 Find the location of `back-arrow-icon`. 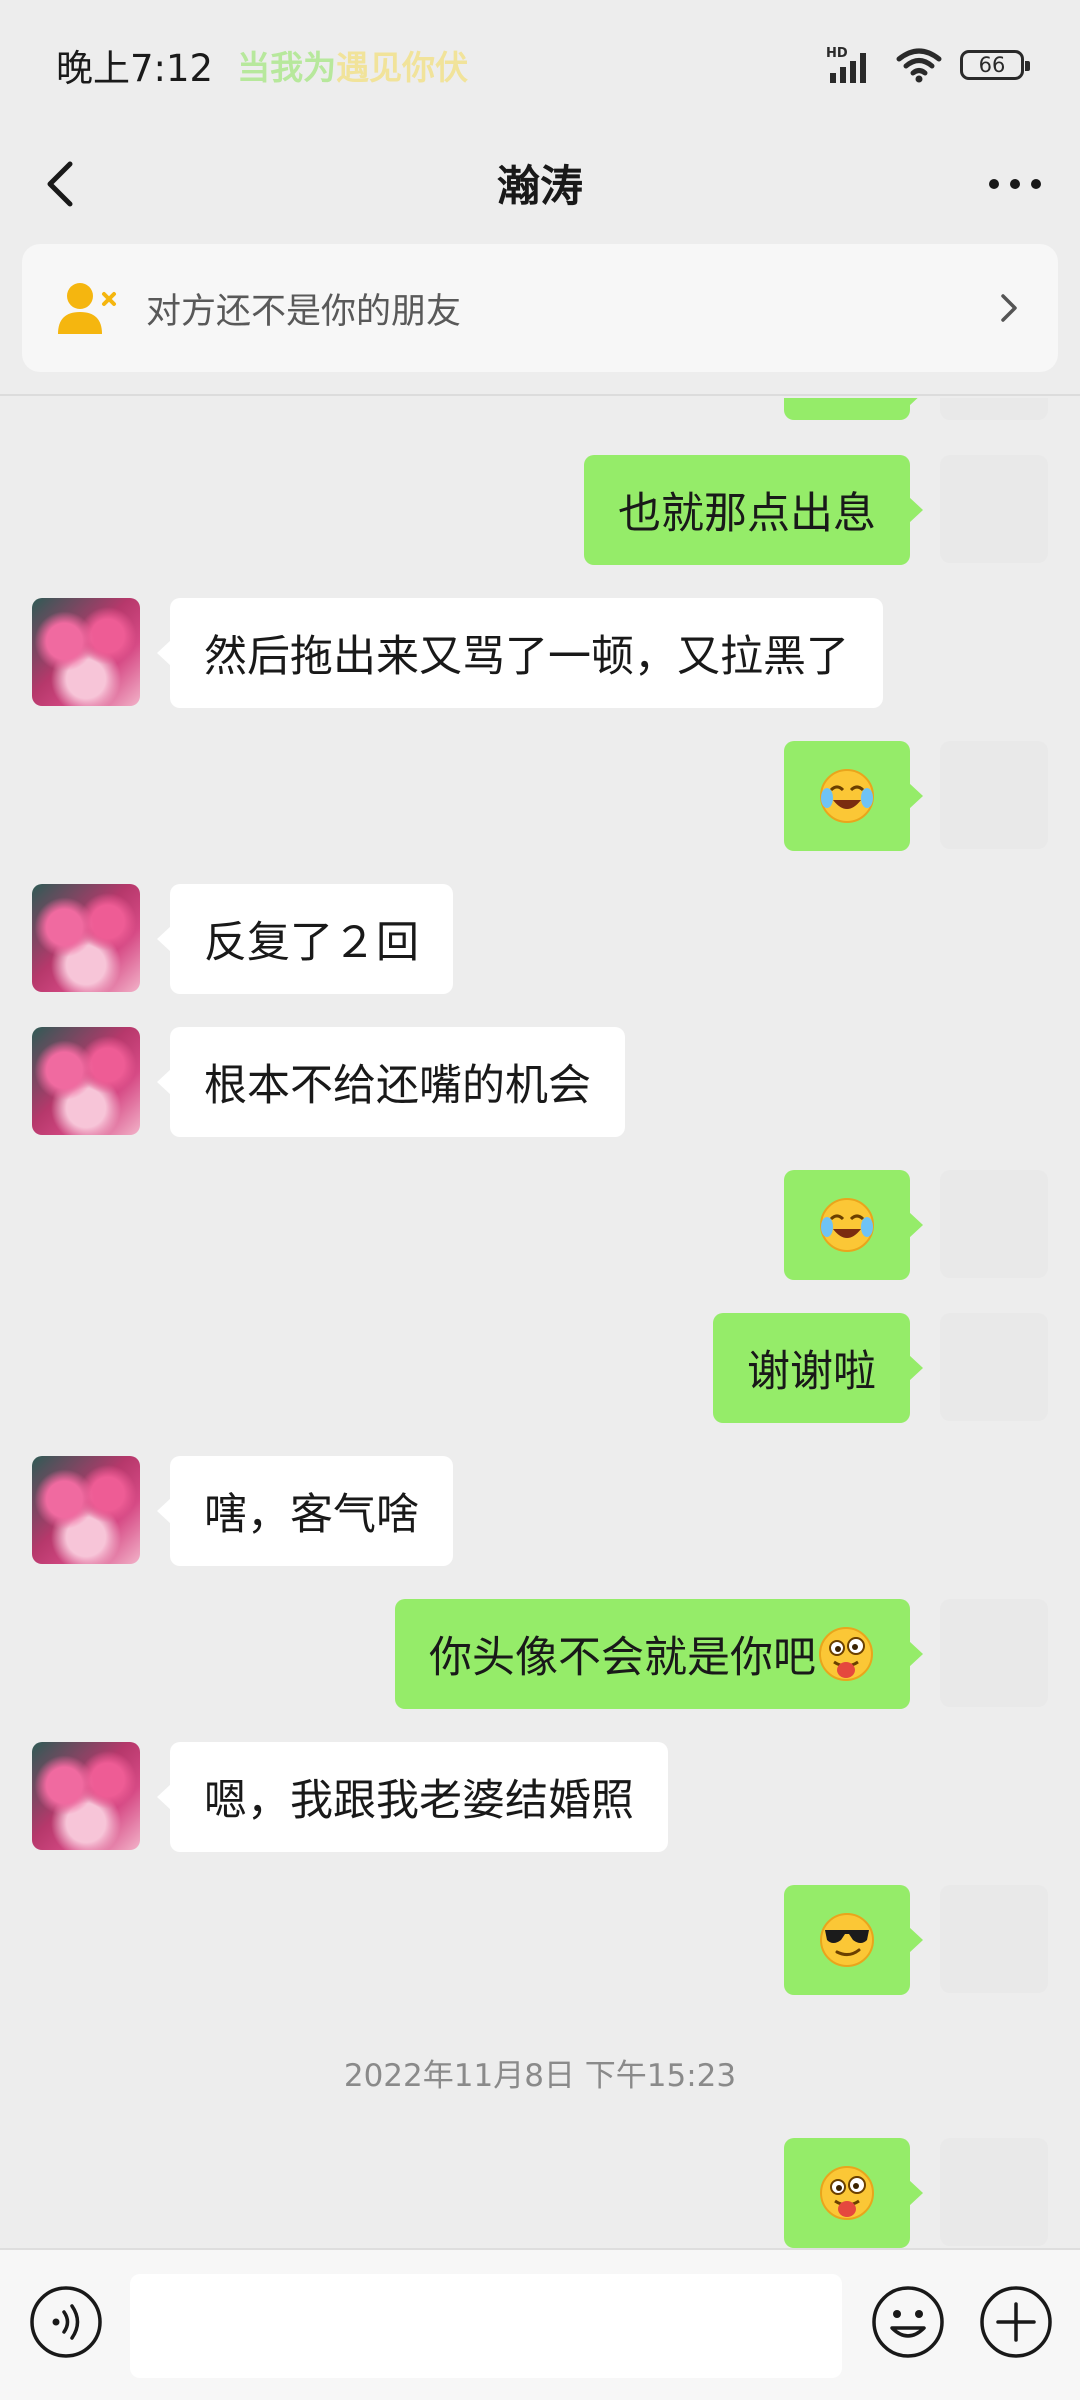

back-arrow-icon is located at coordinates (62, 184).